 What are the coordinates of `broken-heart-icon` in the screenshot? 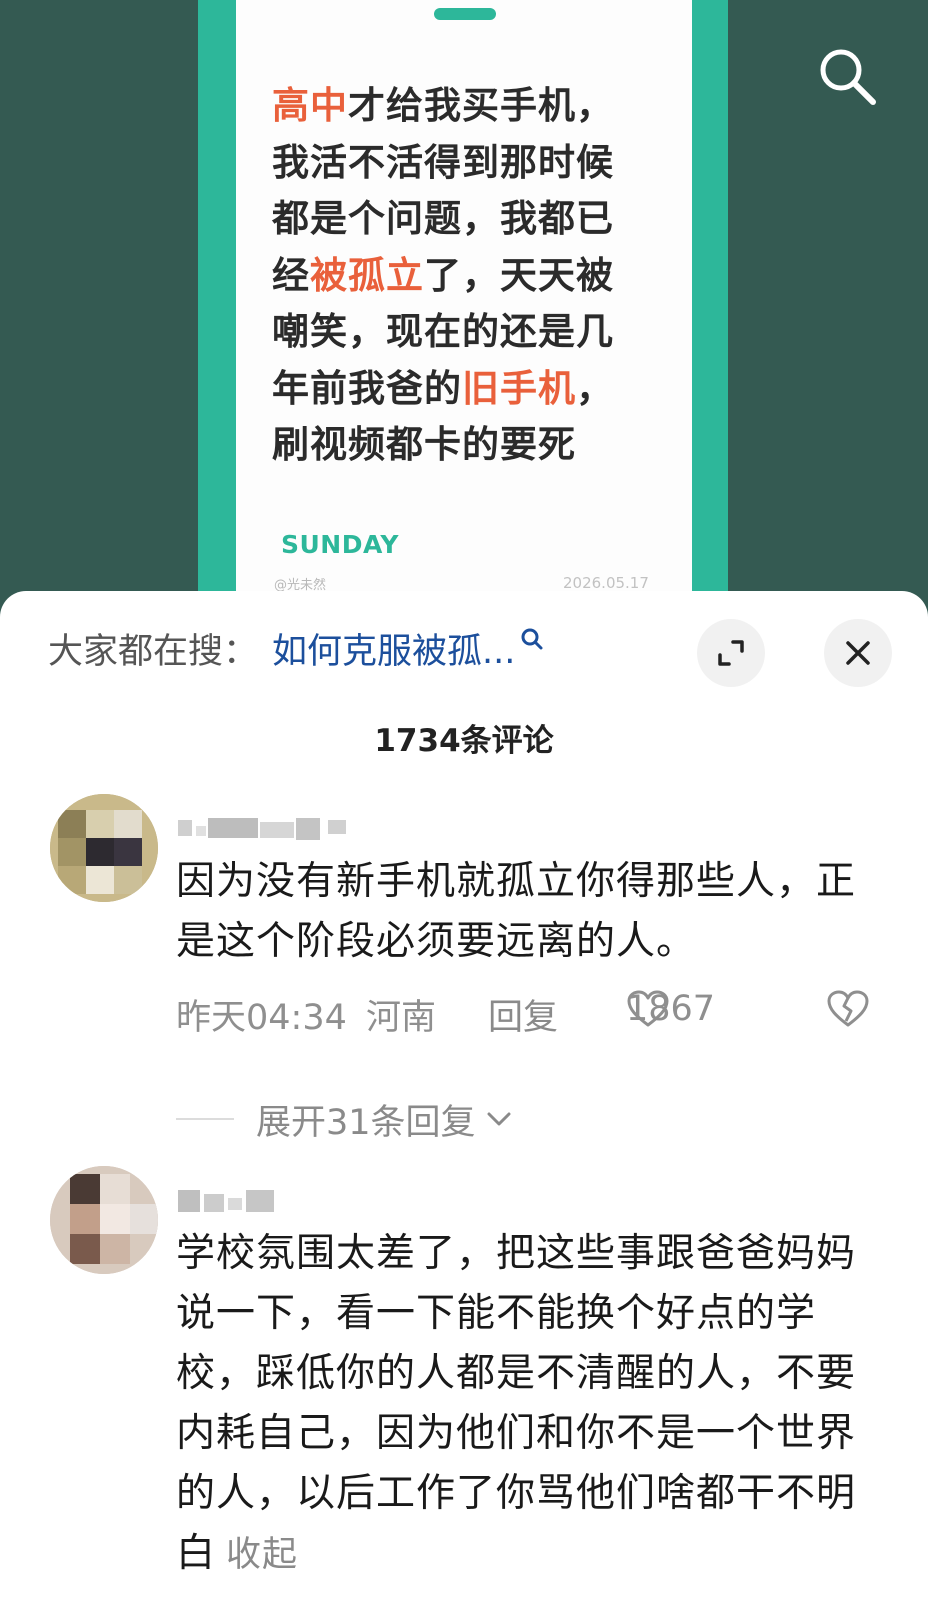 It's located at (848, 1008).